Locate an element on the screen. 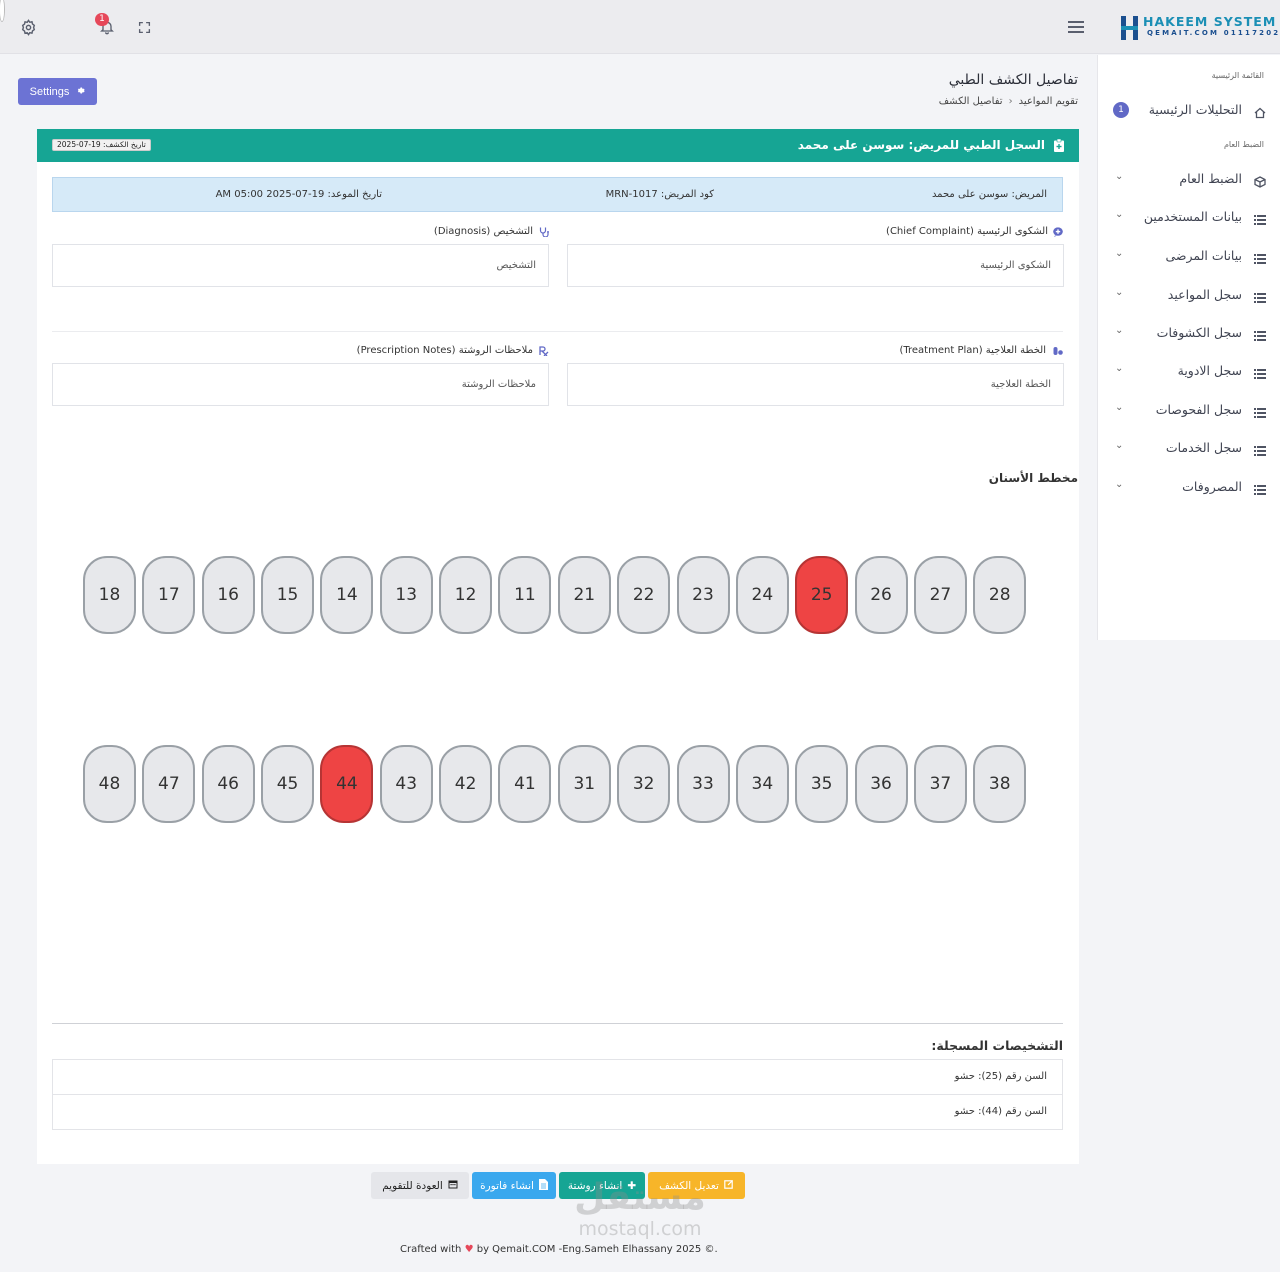  tooth-34: 34 is located at coordinates (762, 784).